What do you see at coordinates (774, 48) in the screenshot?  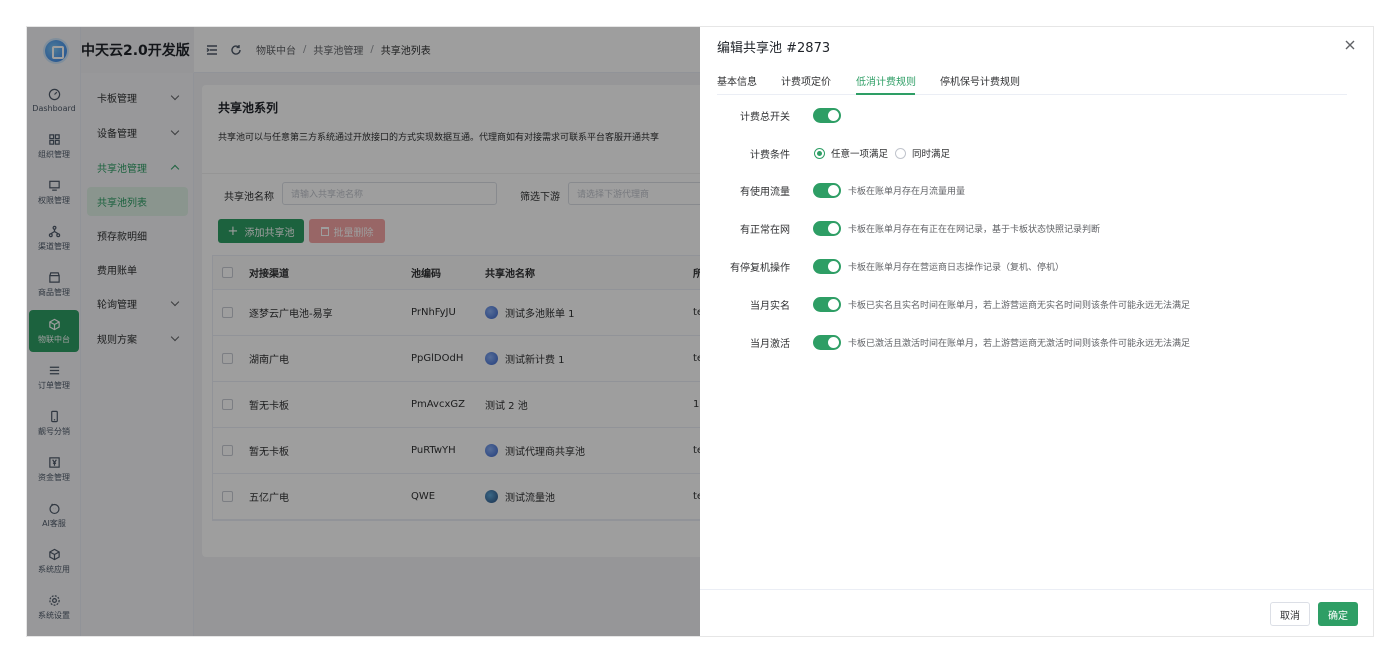 I see `drawer-title: 编辑共享池 #2873` at bounding box center [774, 48].